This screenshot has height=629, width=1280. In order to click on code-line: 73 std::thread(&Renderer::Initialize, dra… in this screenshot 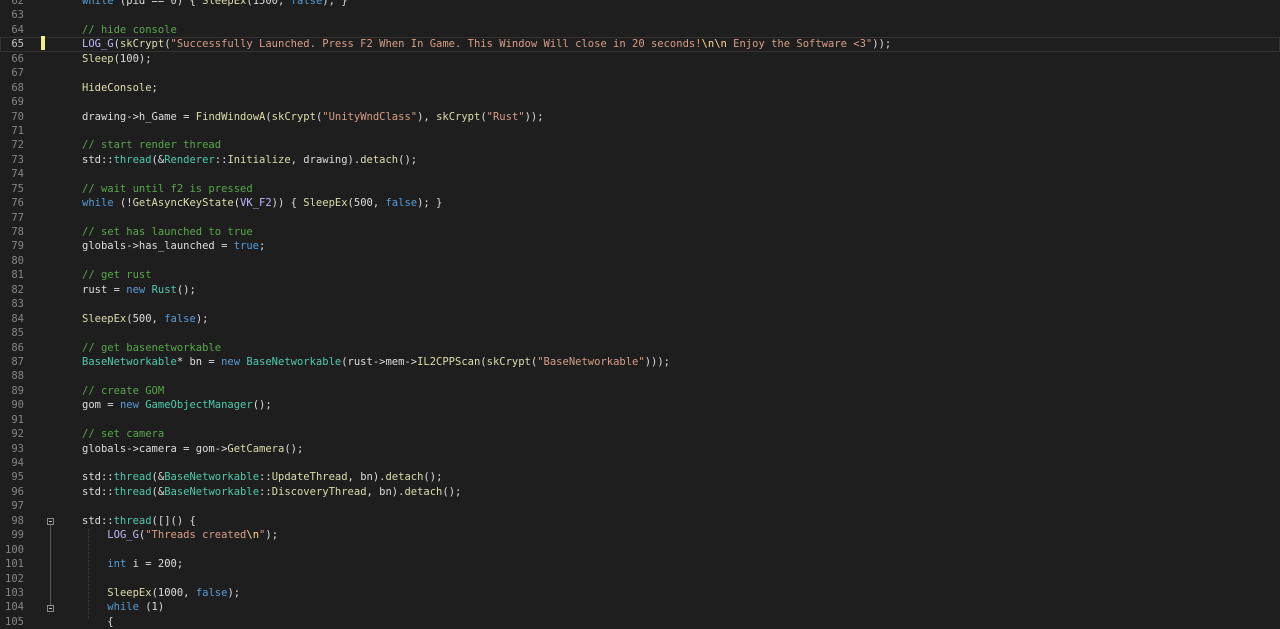, I will do `click(640, 160)`.